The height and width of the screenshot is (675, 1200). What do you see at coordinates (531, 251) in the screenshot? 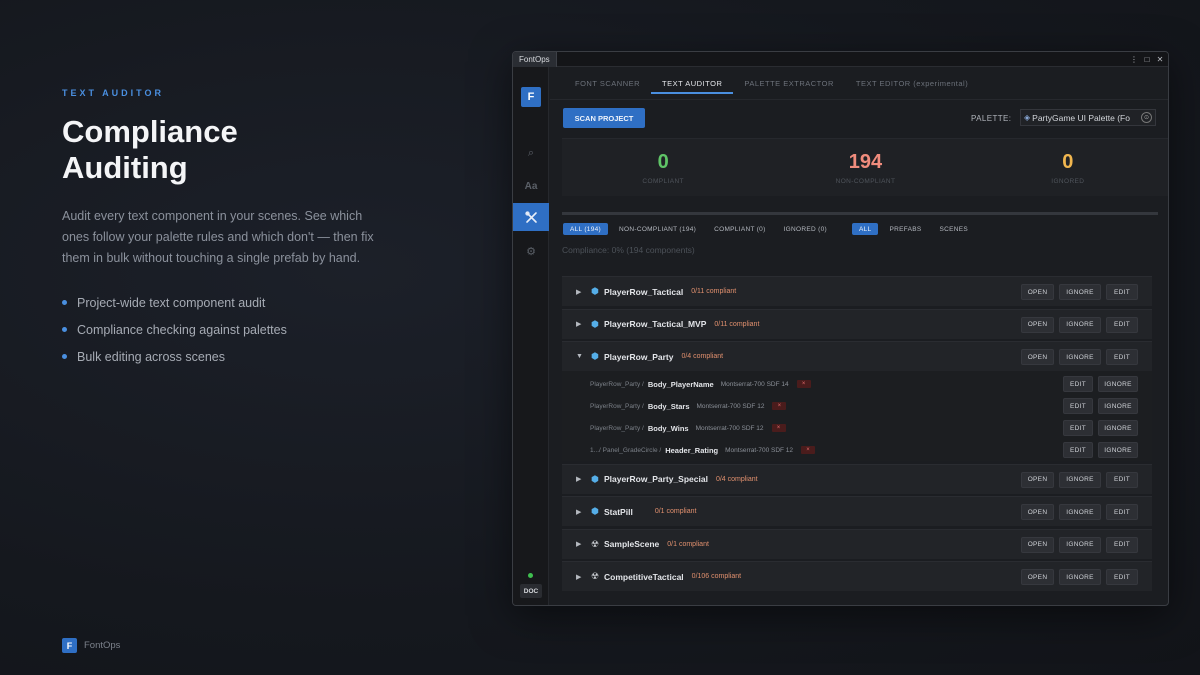
I see `gear-icon: ⚙` at bounding box center [531, 251].